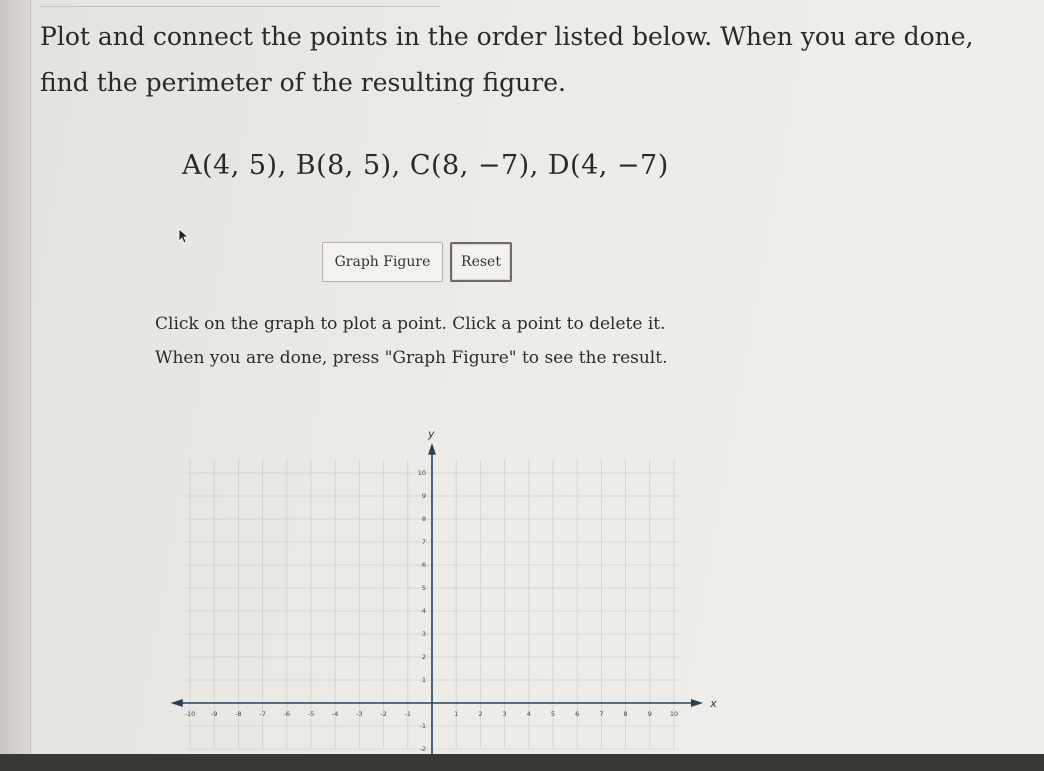  I want to click on x-tick-label: -3, so click(359, 714).